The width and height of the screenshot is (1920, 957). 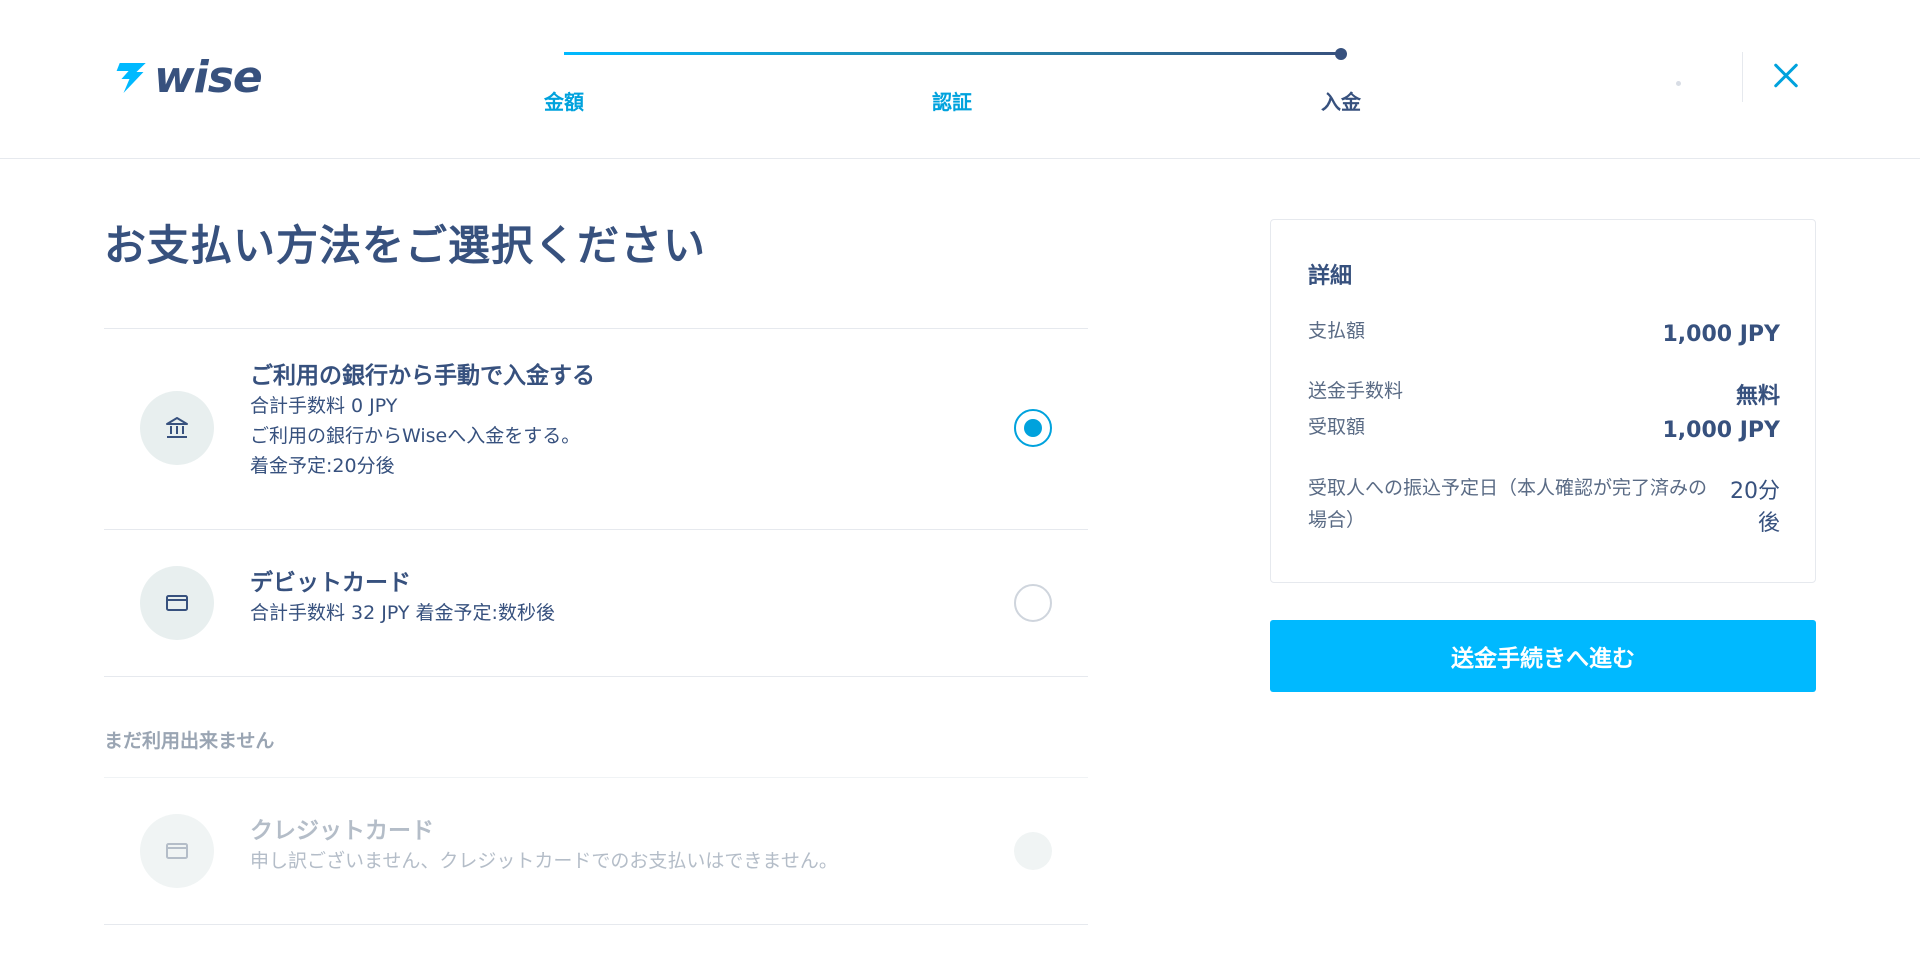 I want to click on header-dot, so click(x=1678, y=83).